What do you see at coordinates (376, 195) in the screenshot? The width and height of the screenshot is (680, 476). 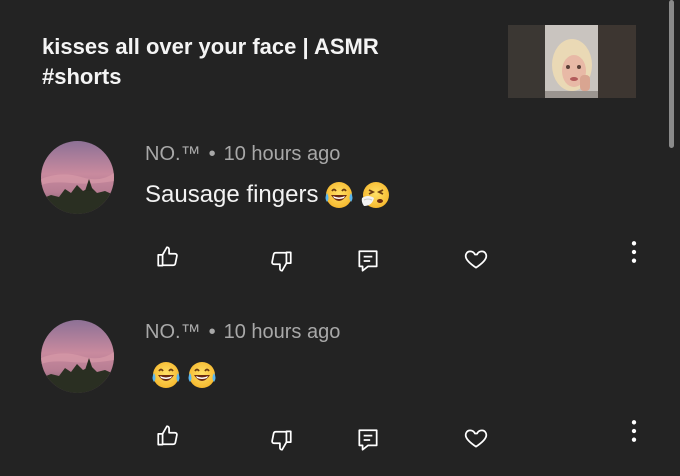 I see `sneezing-face-emoji-icon` at bounding box center [376, 195].